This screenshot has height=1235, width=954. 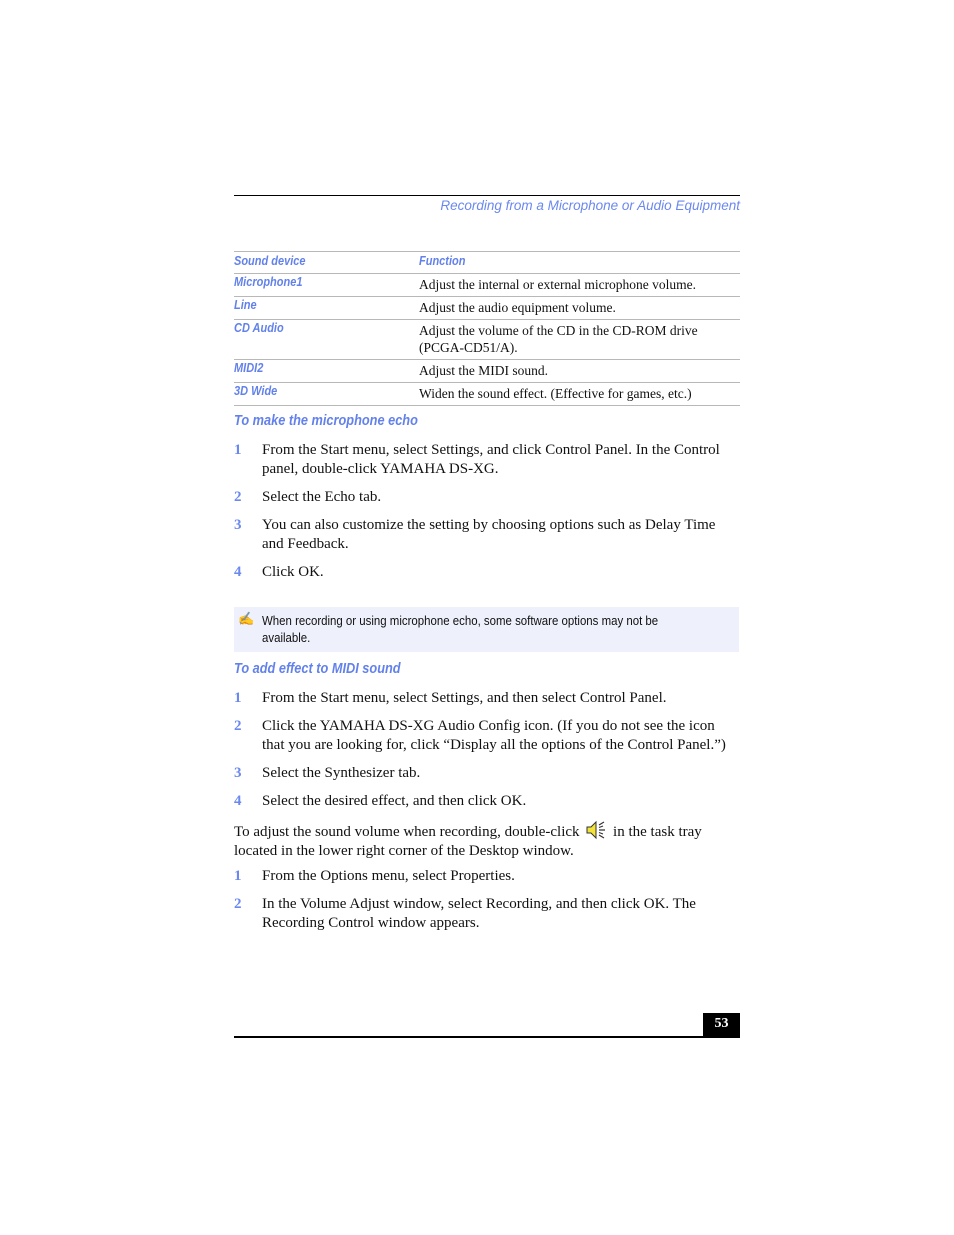 I want to click on page-number: 53, so click(x=721, y=1025).